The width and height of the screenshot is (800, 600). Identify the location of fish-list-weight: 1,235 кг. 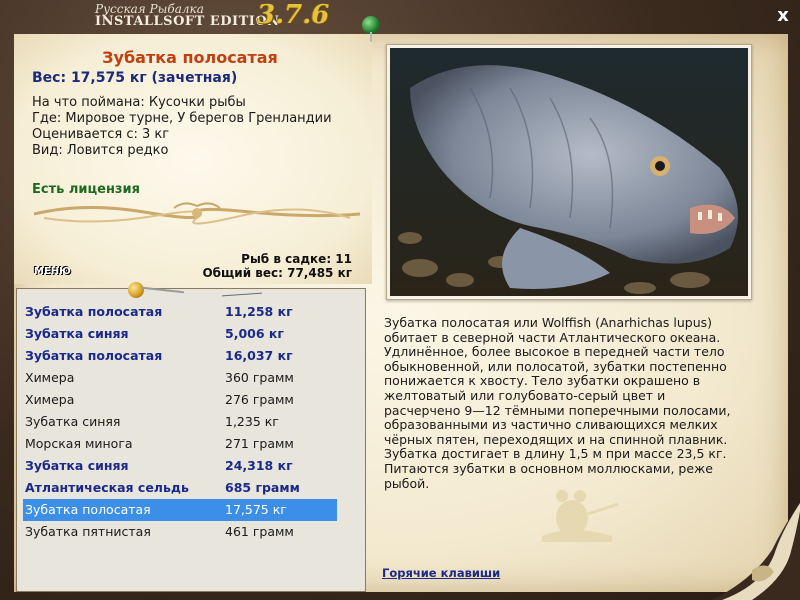
(252, 421).